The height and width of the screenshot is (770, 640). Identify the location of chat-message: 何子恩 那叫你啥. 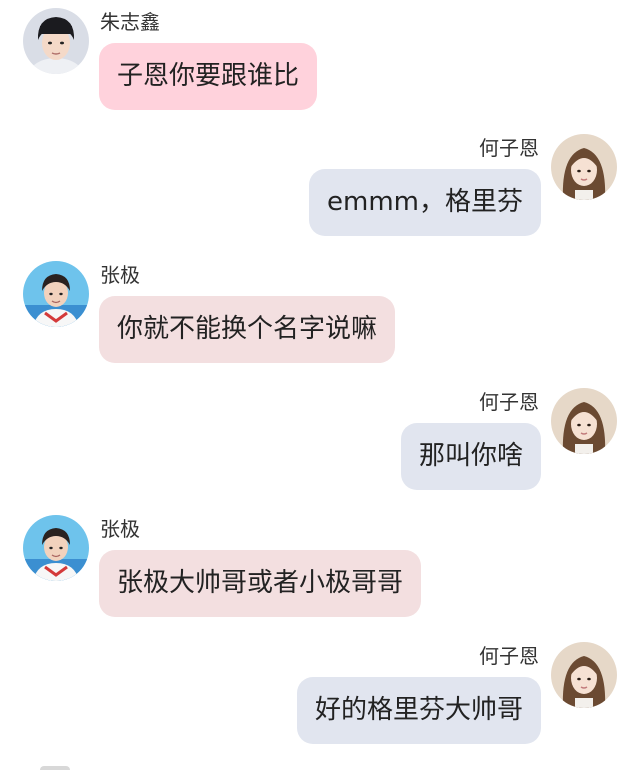
(320, 443).